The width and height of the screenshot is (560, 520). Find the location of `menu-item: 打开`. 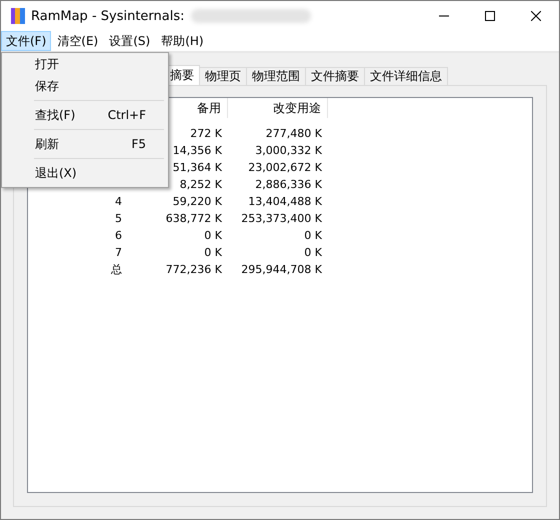

menu-item: 打开 is located at coordinates (85, 64).